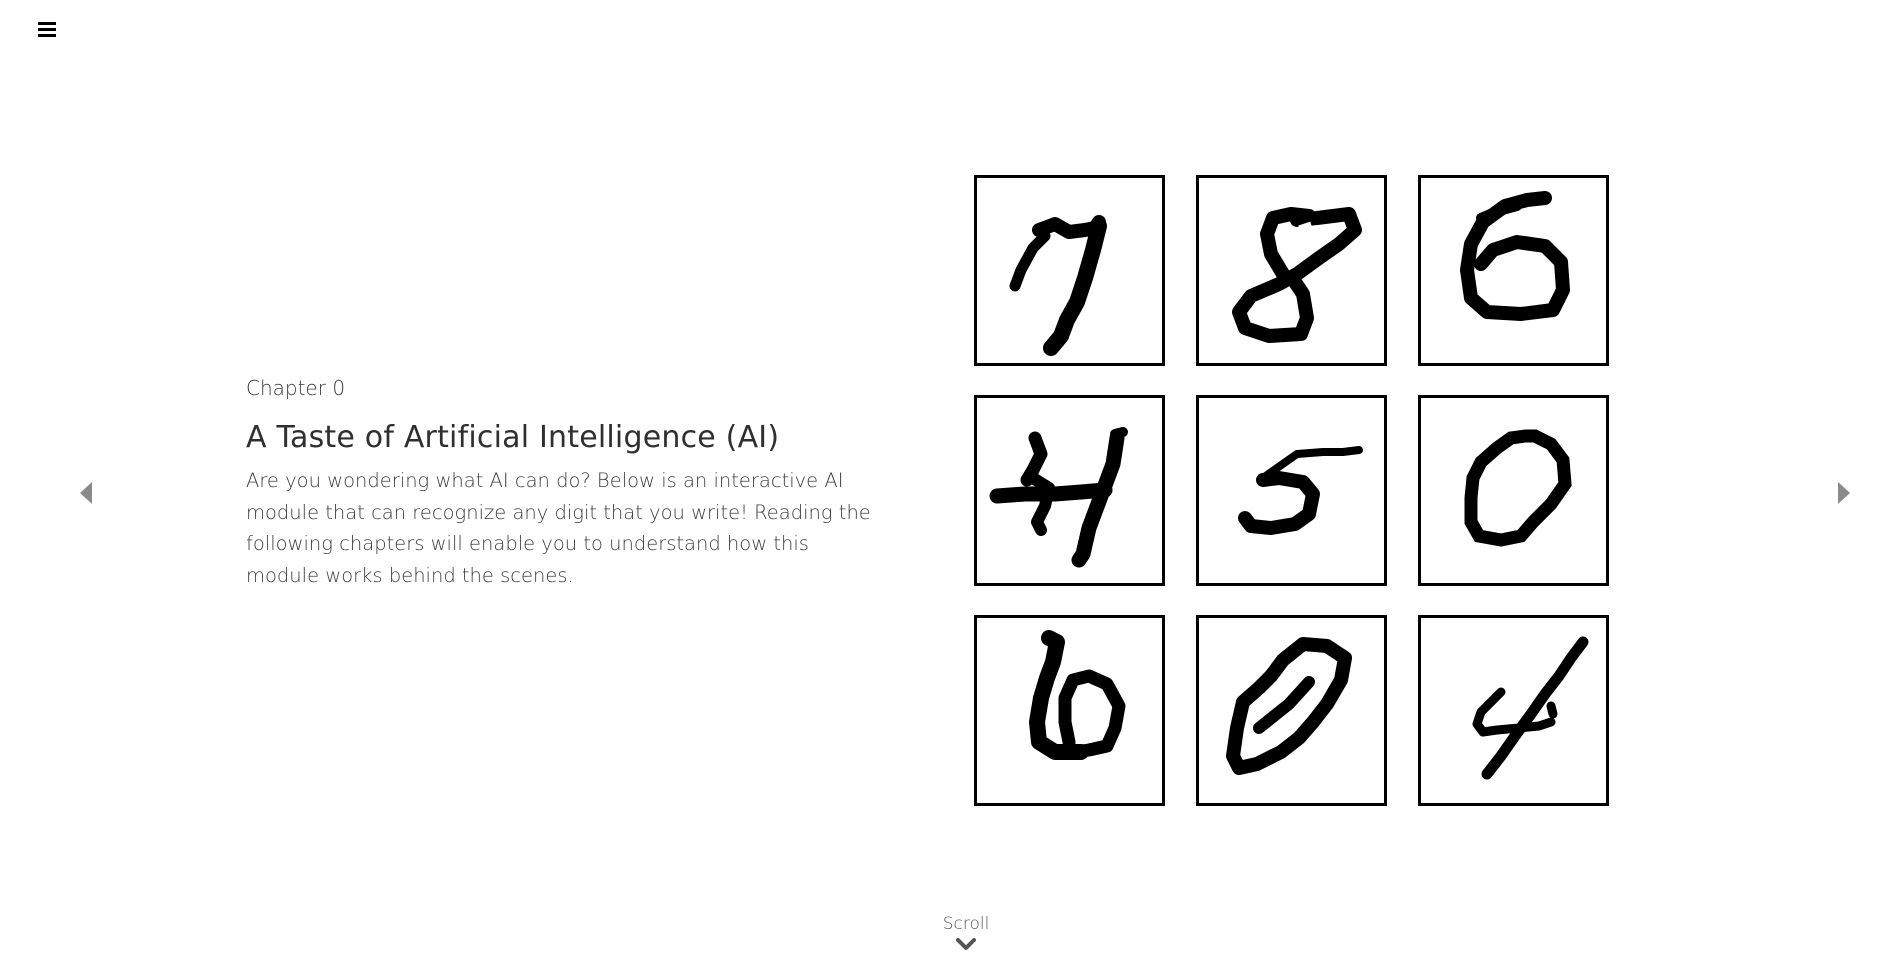  I want to click on scroll-hint: Scroll, so click(966, 933).